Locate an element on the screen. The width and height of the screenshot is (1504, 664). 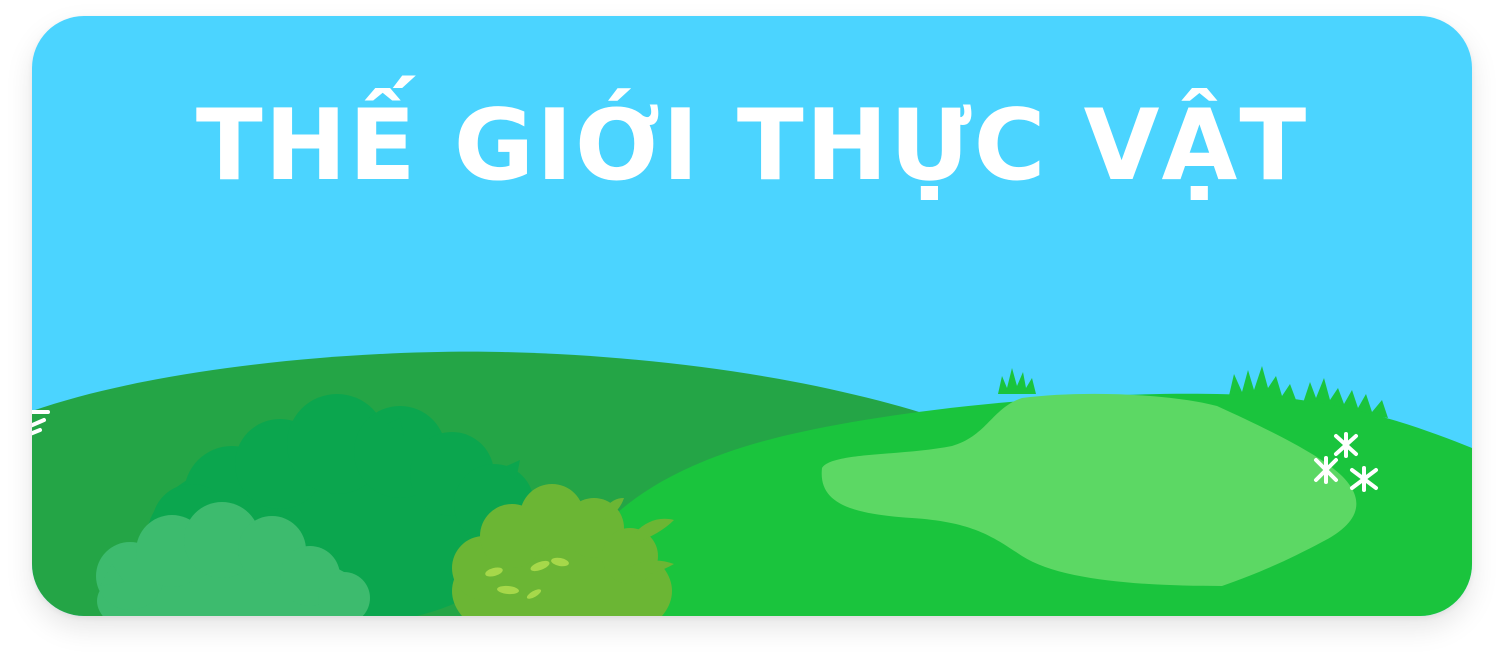
banner-title: THẾ GIỚI THỰC VẬT is located at coordinates (752, 146).